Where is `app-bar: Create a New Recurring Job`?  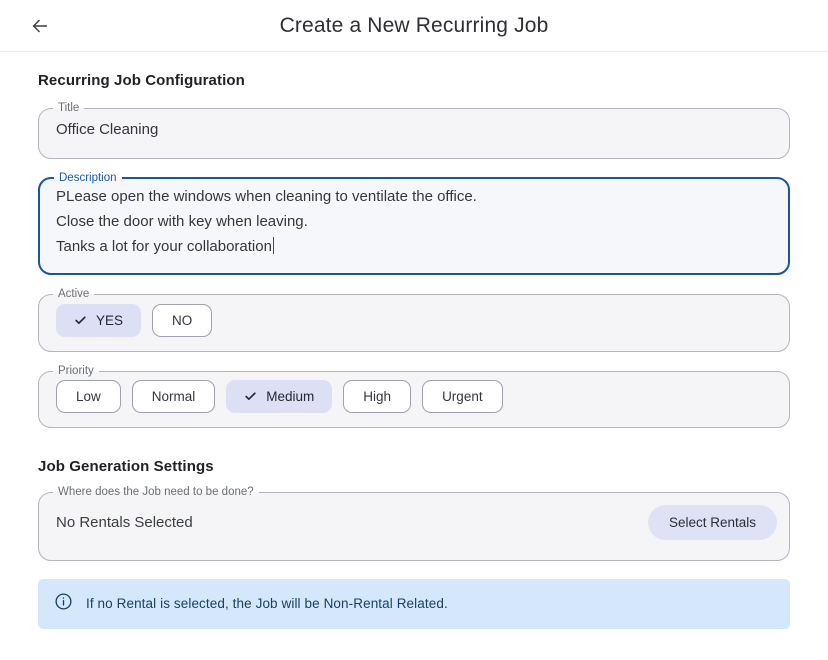
app-bar: Create a New Recurring Job is located at coordinates (414, 26).